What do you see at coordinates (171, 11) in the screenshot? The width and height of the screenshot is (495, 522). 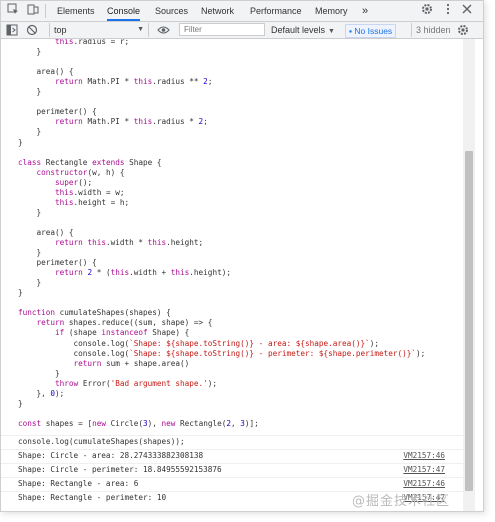 I see `tab-sources: Sources` at bounding box center [171, 11].